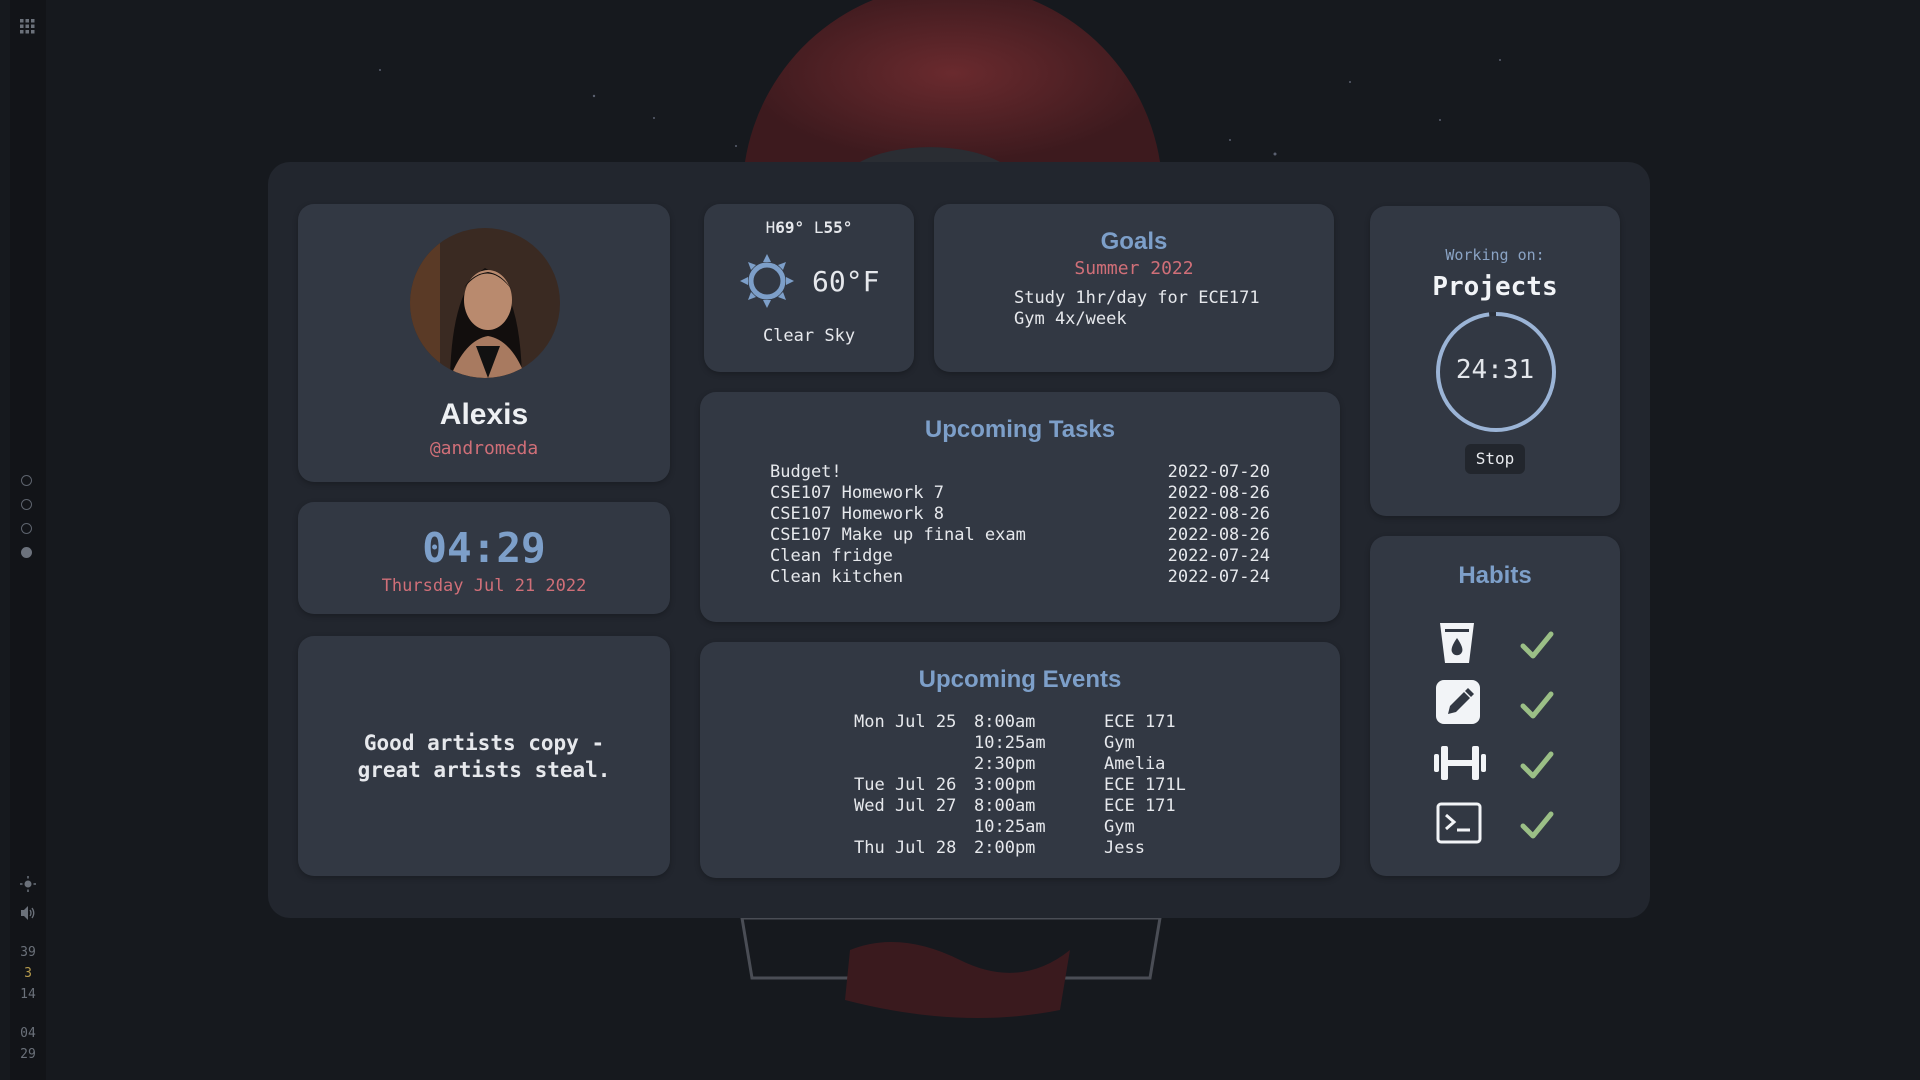 The width and height of the screenshot is (1920, 1080). Describe the element at coordinates (1460, 763) in the screenshot. I see `dumbbell-icon` at that location.